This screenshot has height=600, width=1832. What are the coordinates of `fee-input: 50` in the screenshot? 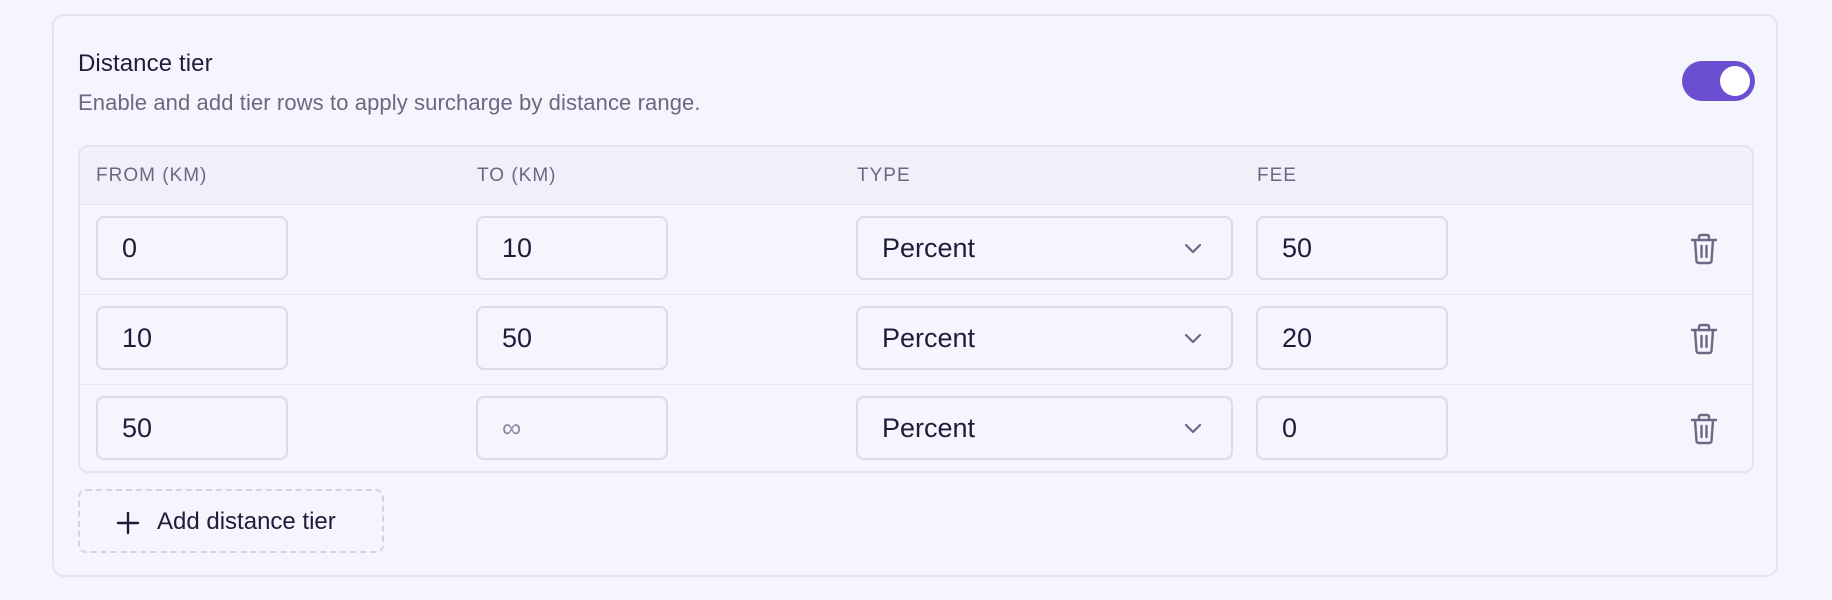 It's located at (1352, 248).